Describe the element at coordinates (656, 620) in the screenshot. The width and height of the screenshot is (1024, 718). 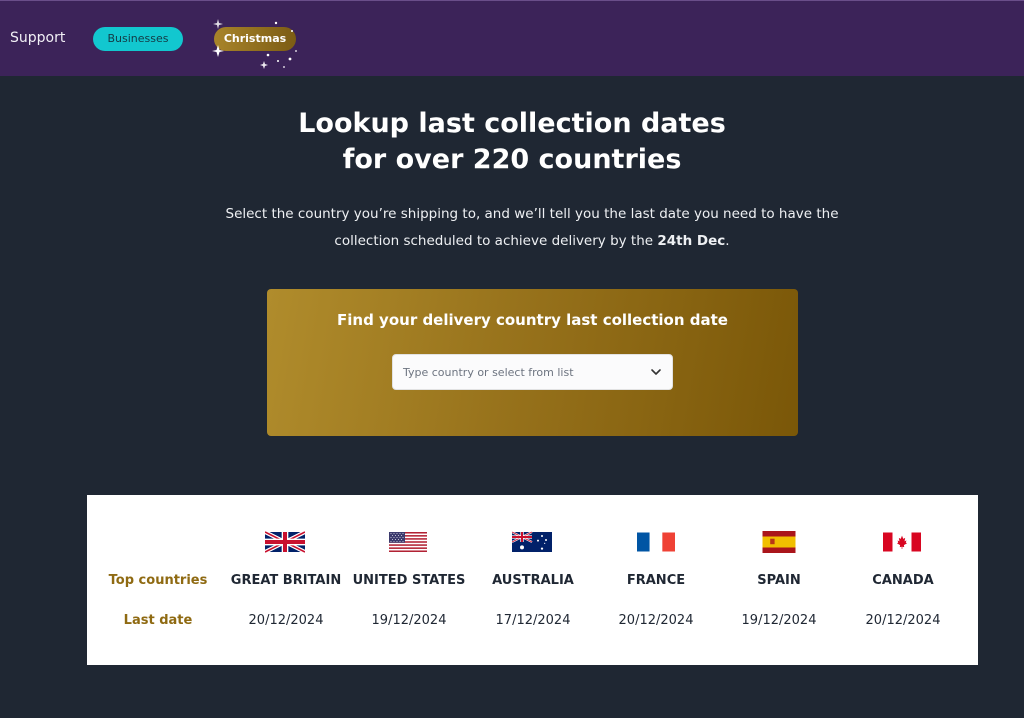
I see `country-date-france: 20/12/2024` at that location.